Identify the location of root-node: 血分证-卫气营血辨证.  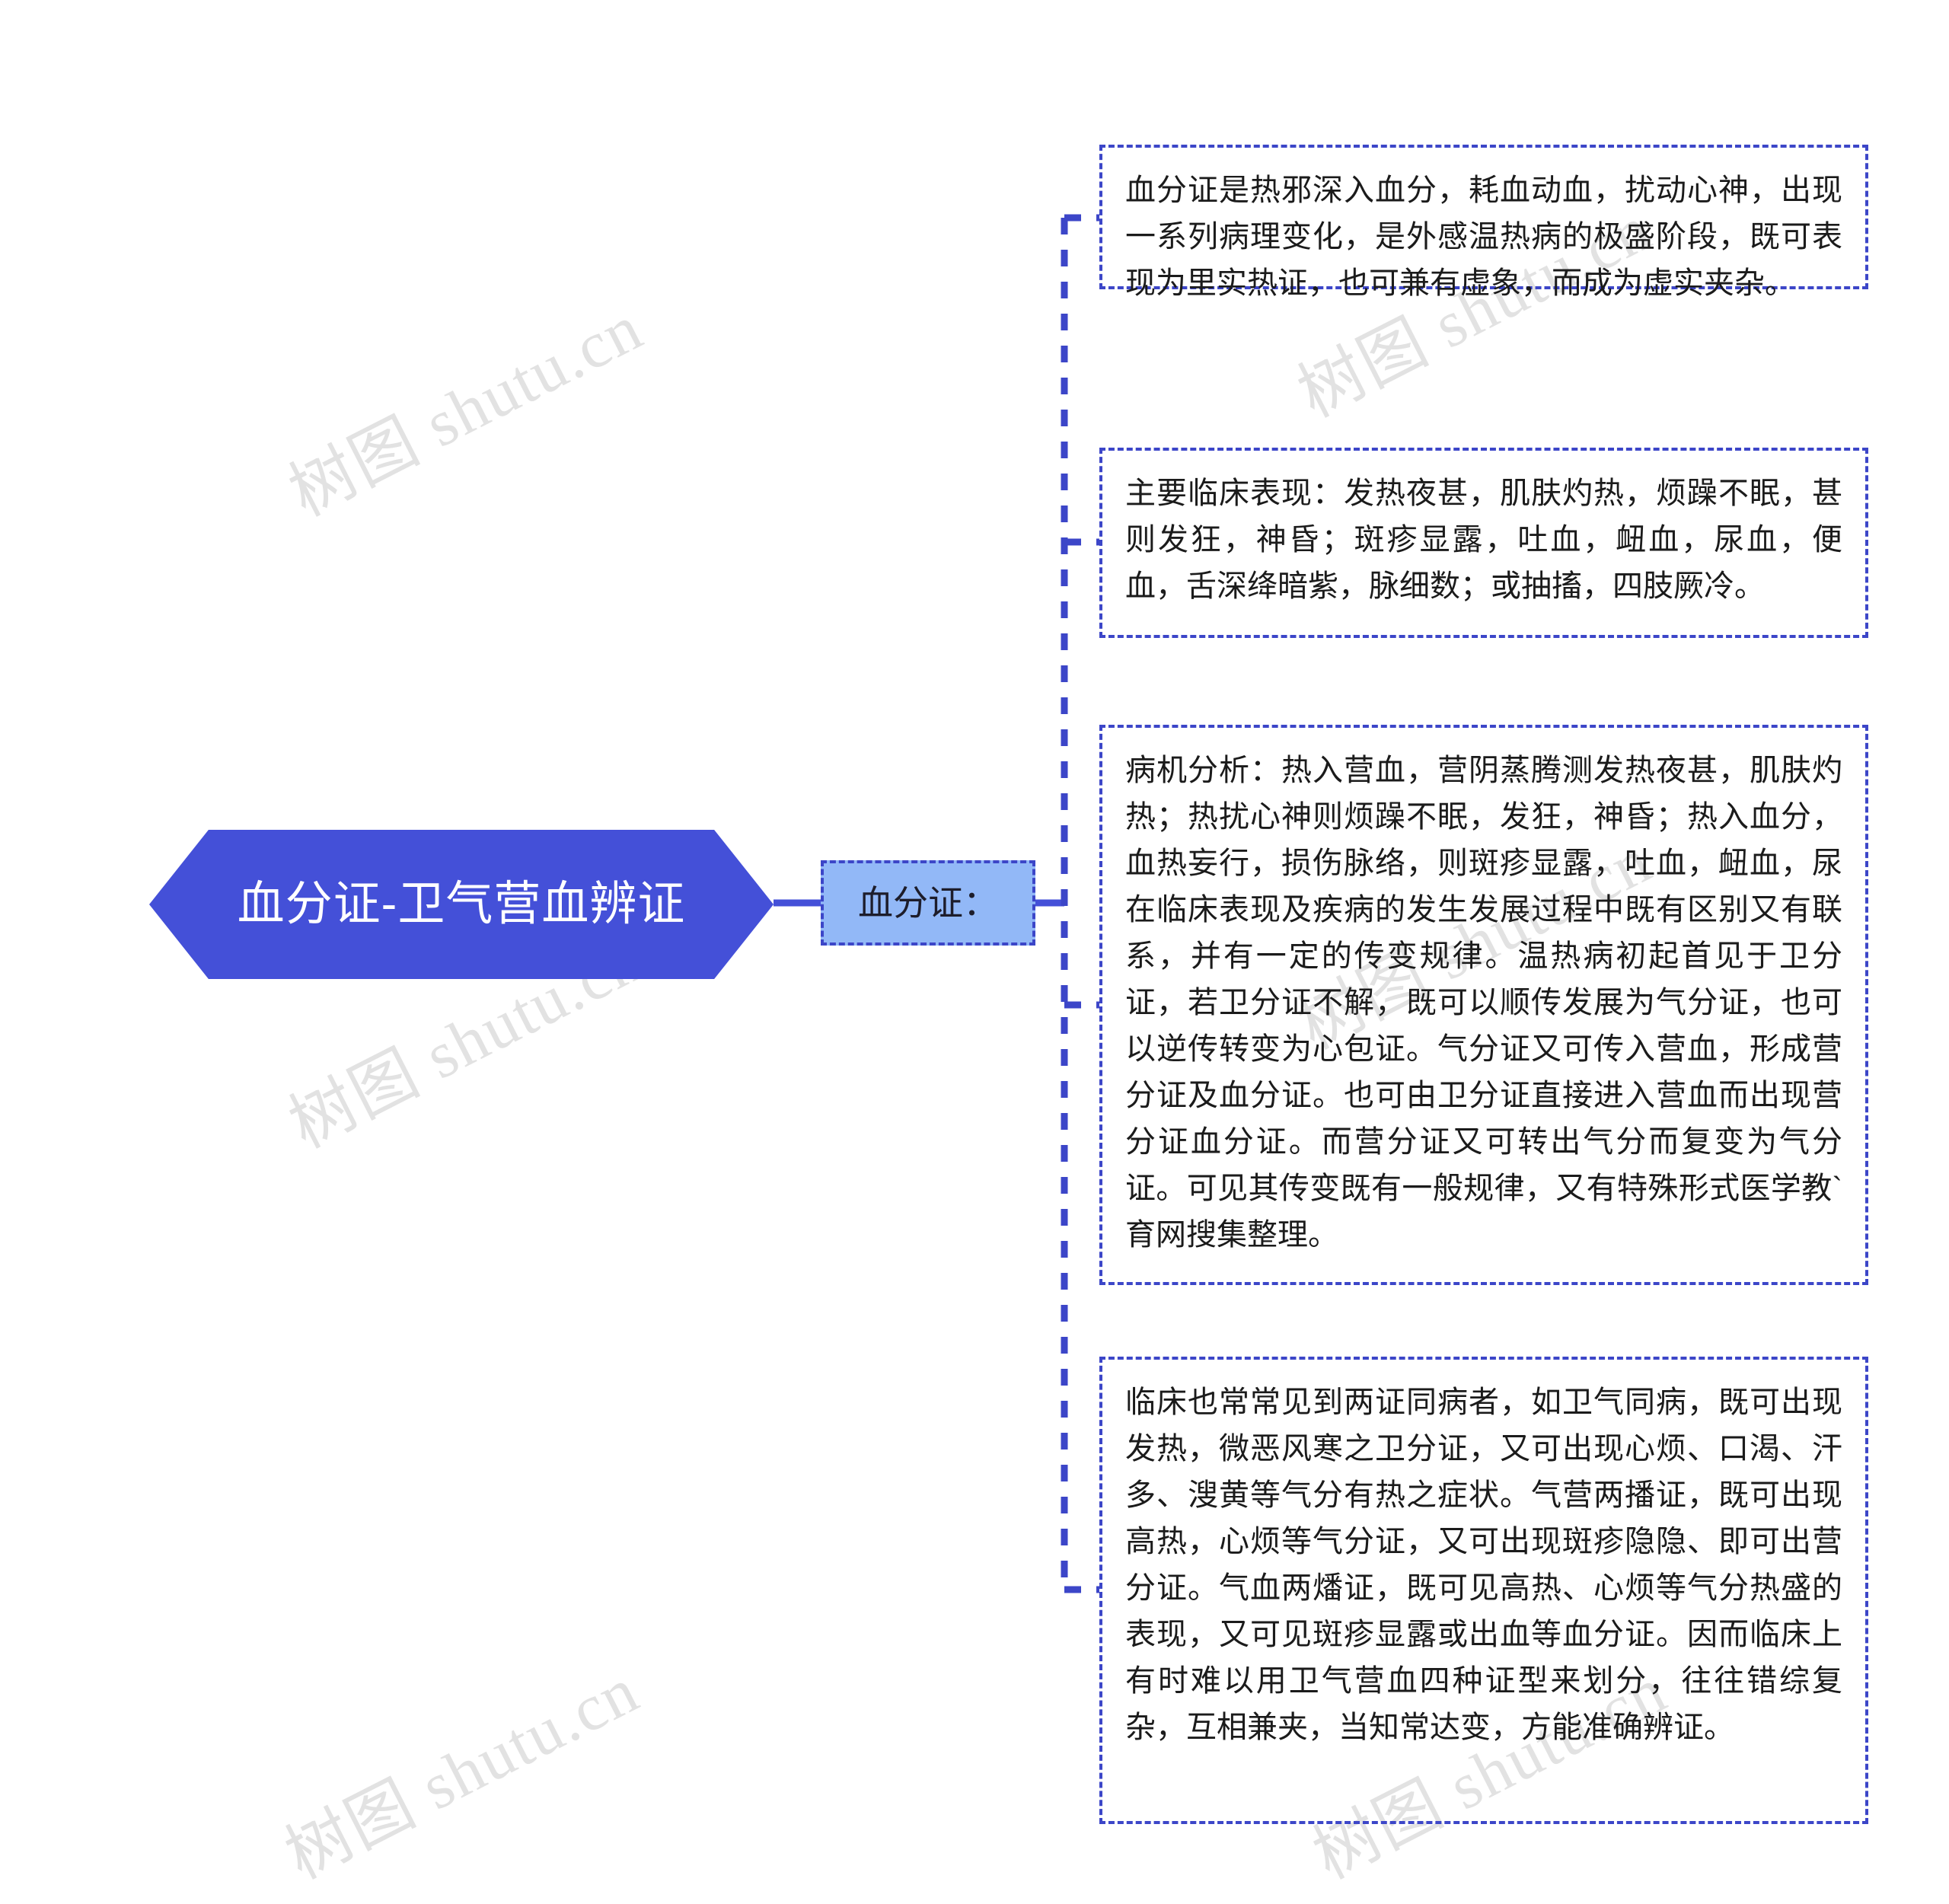
(461, 904).